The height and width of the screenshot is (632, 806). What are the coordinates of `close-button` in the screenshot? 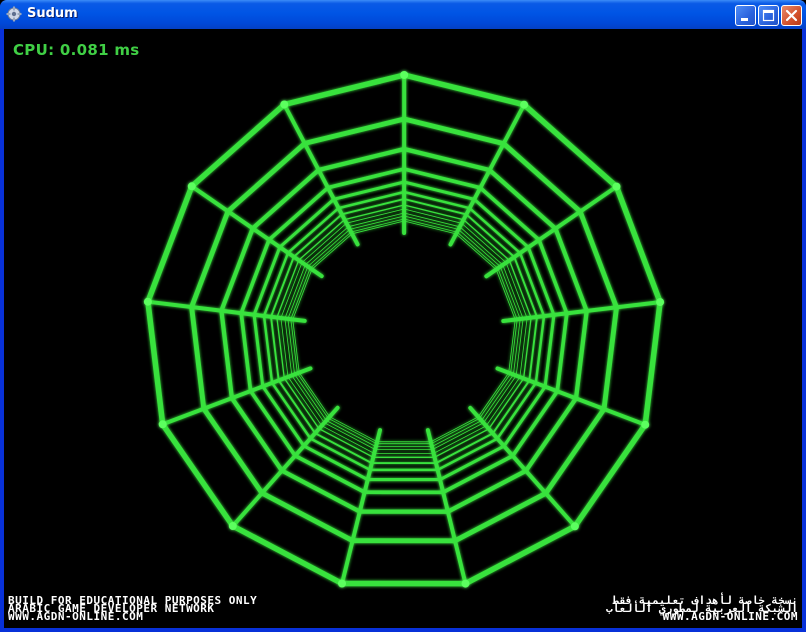 It's located at (791, 15).